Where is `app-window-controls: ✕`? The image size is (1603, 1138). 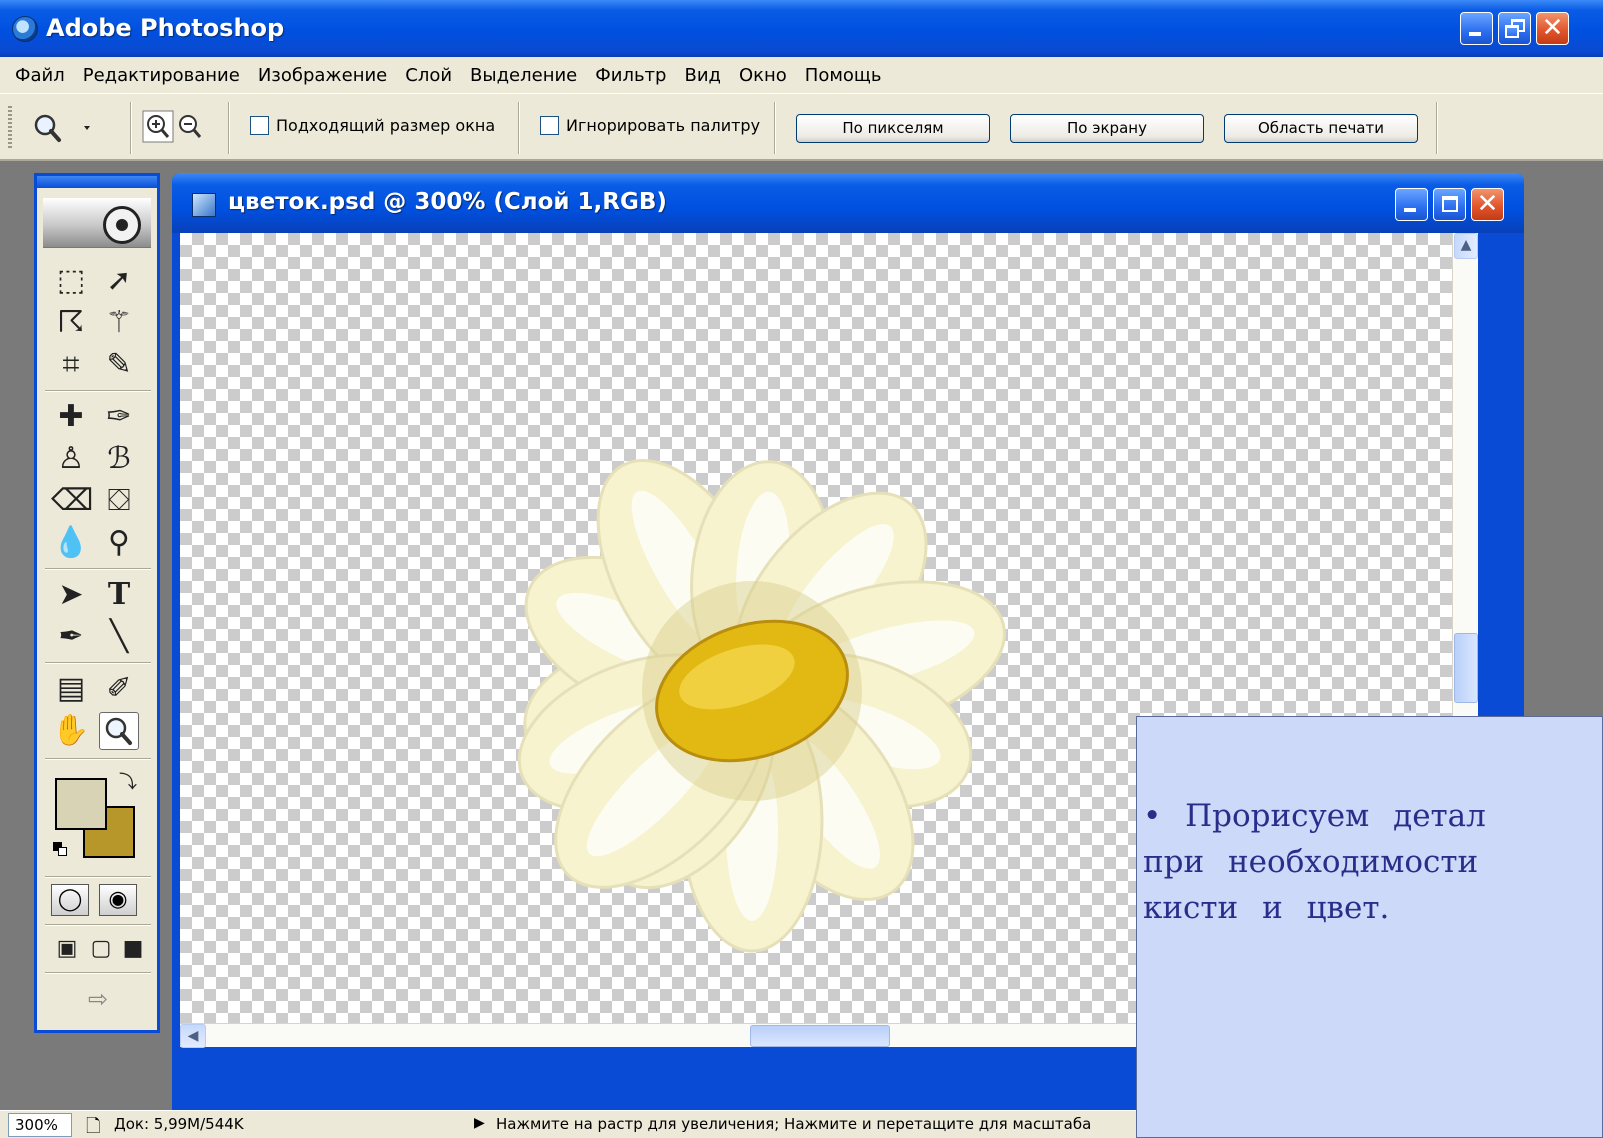
app-window-controls: ✕ is located at coordinates (1514, 28).